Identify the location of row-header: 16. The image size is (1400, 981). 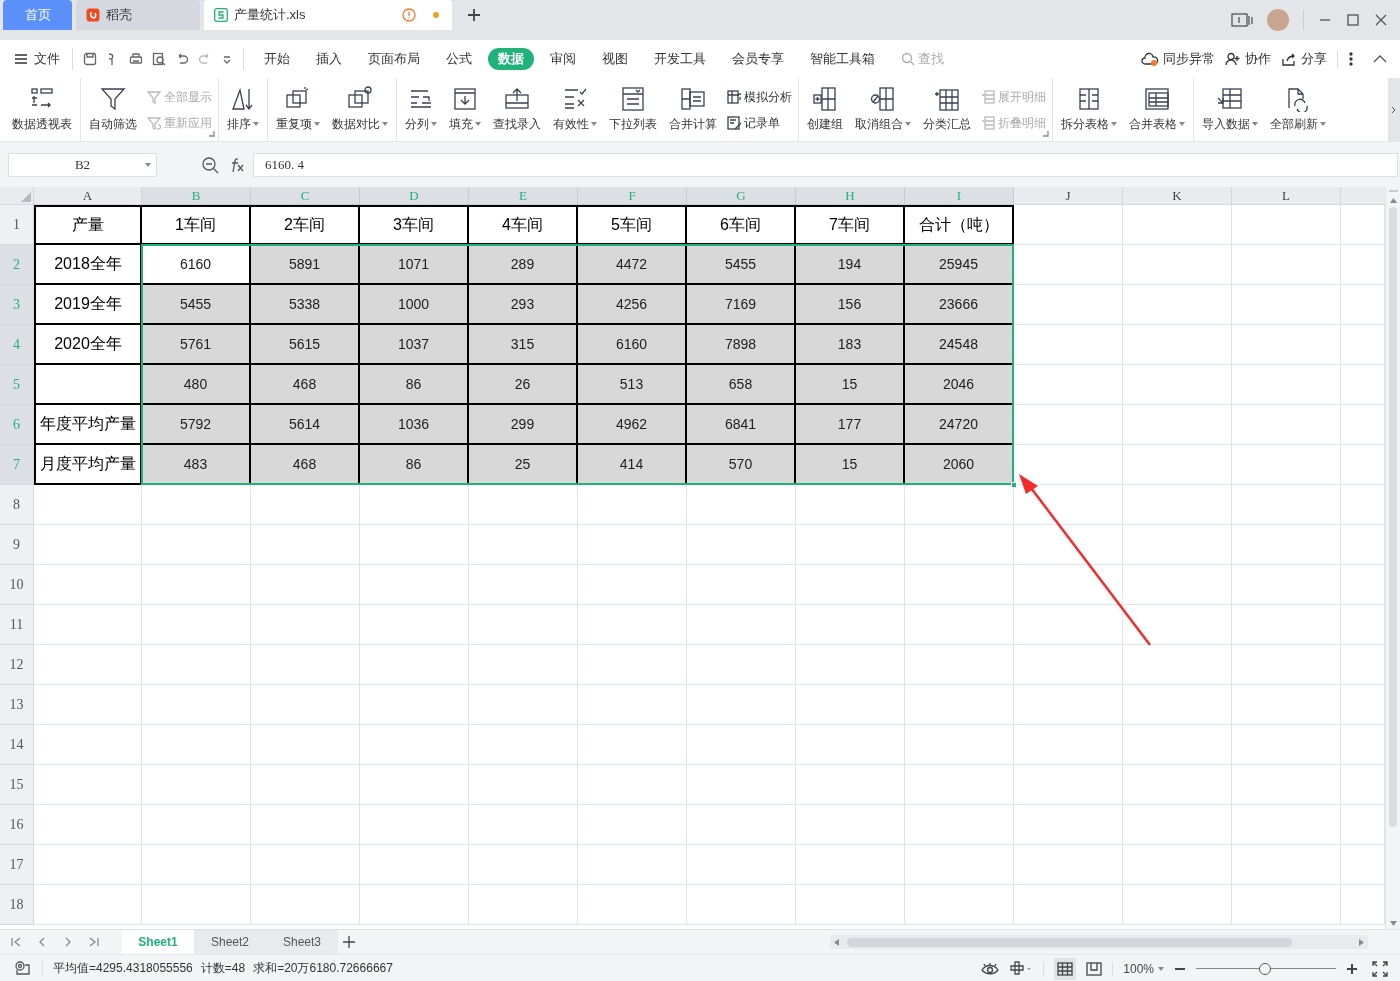
(17, 825).